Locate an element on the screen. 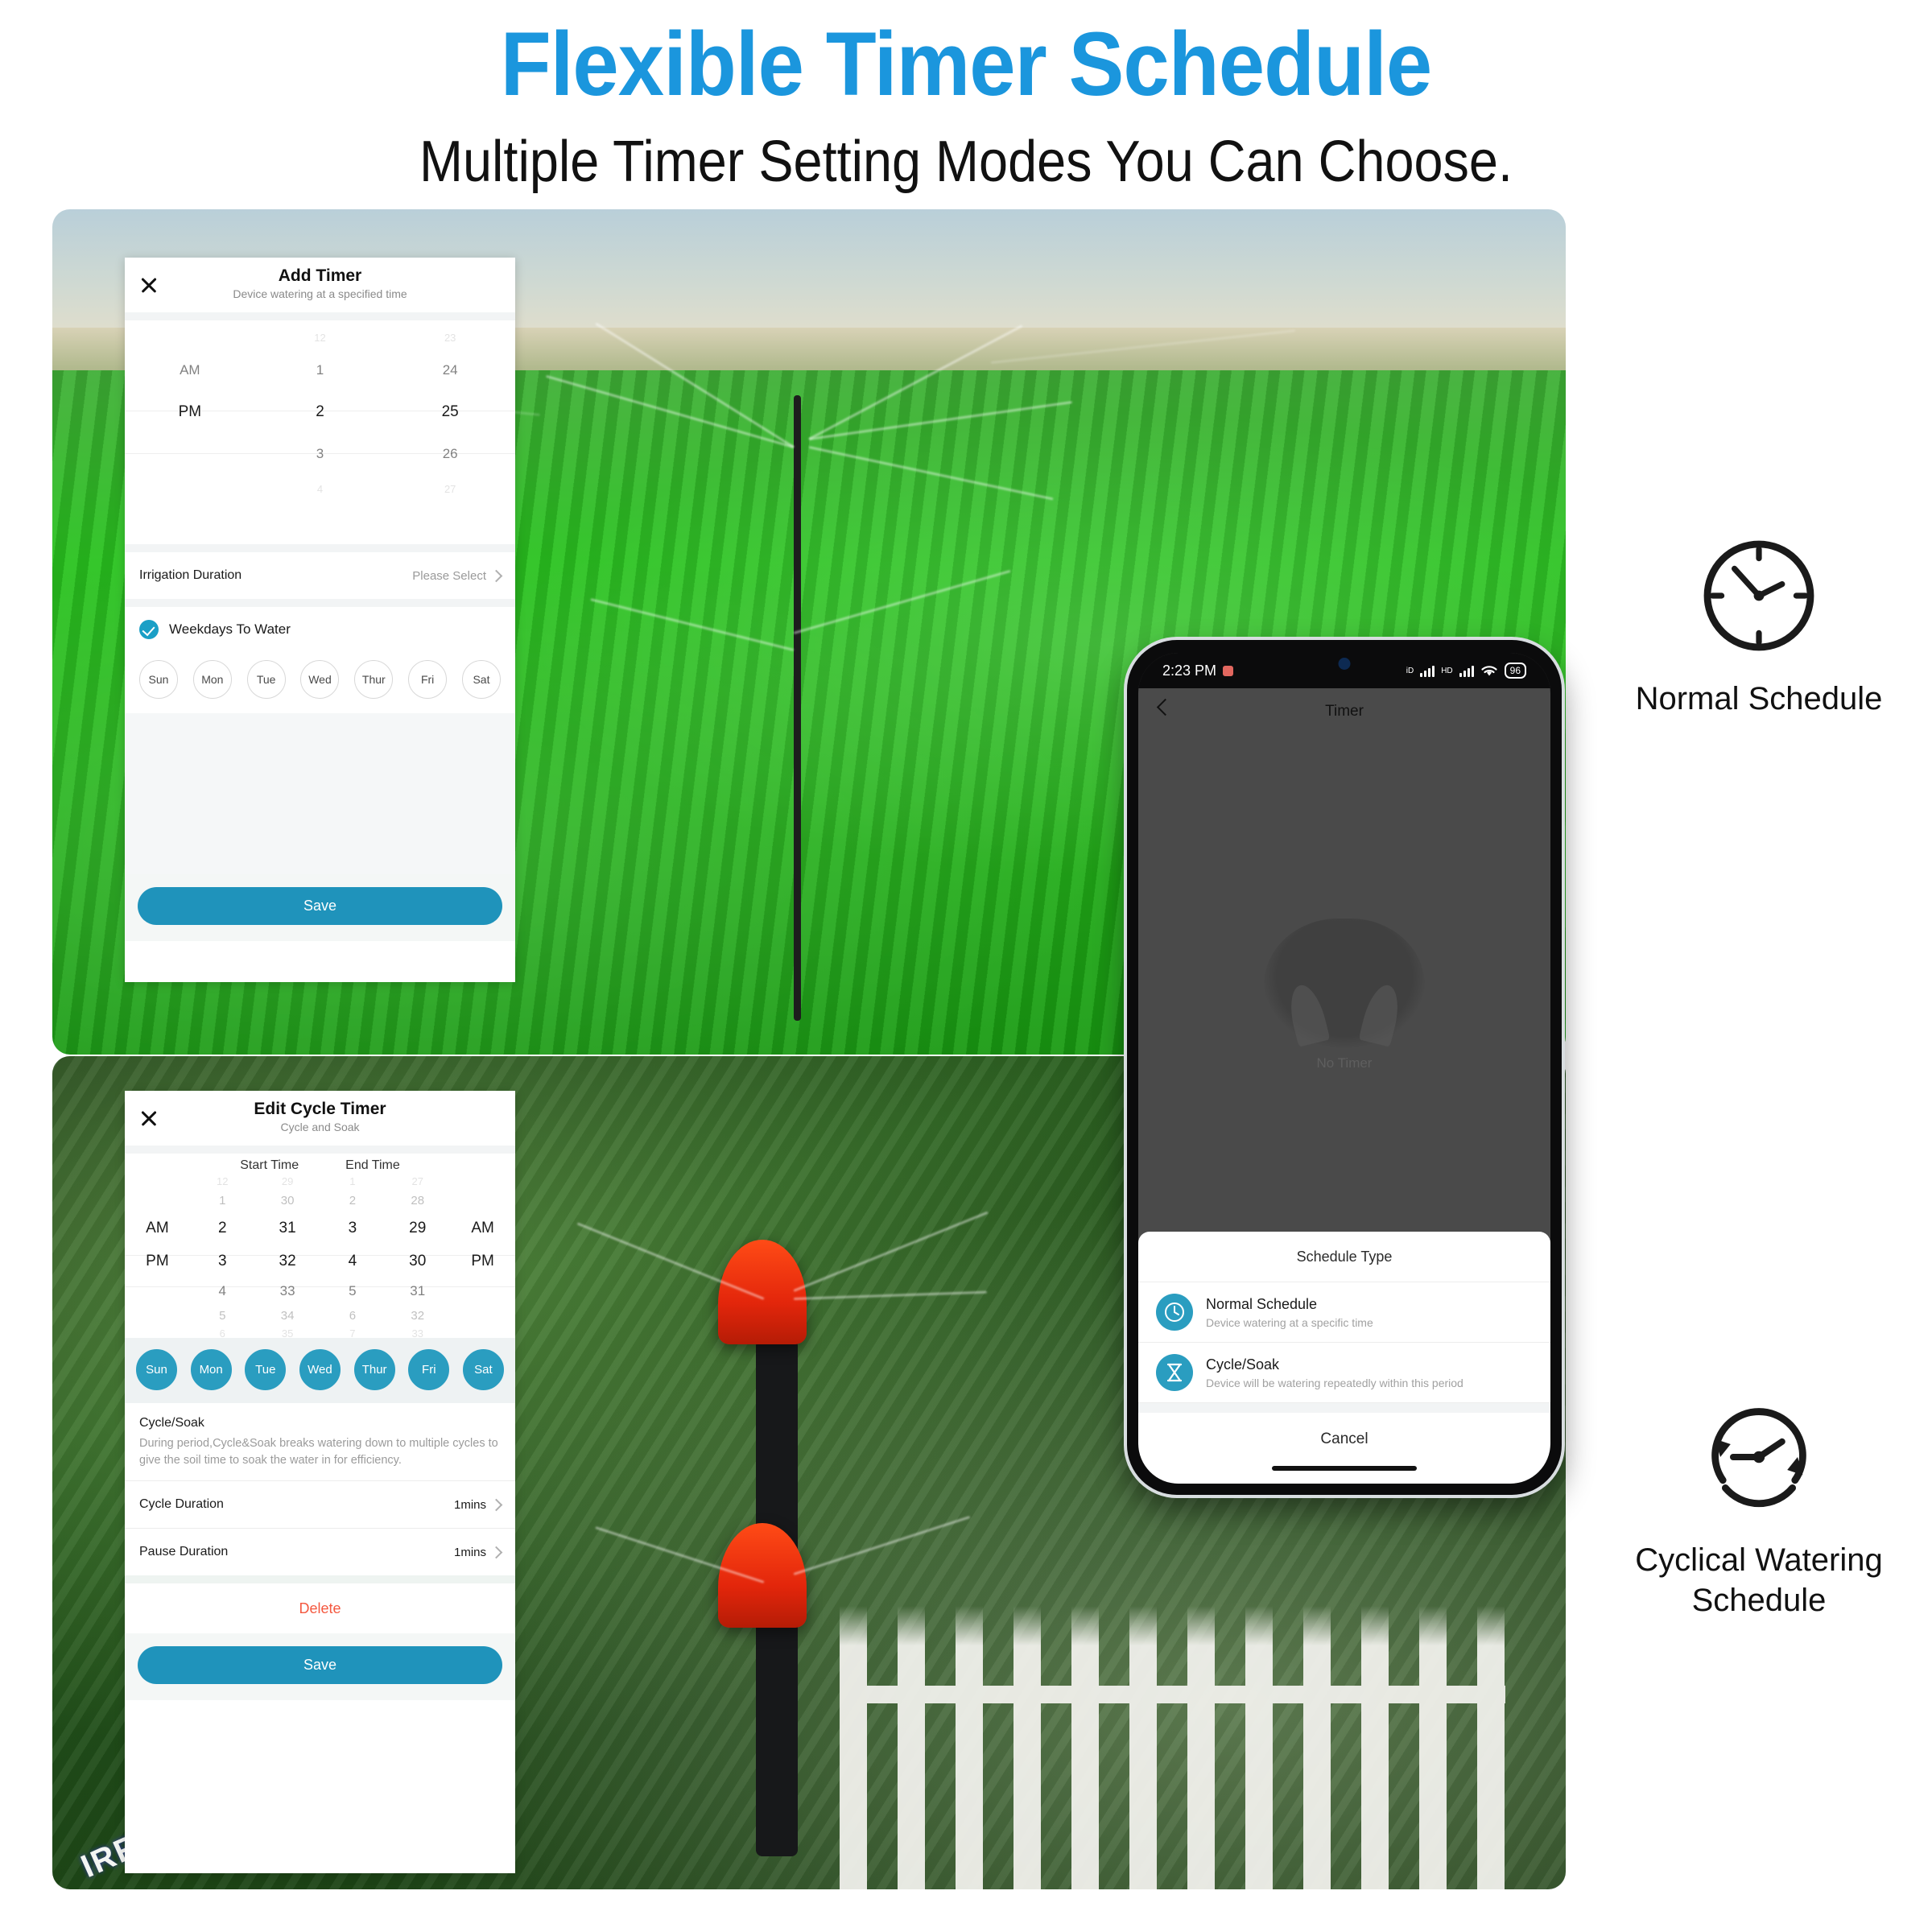 The height and width of the screenshot is (1932, 1932). picker-minute-cell: 24 is located at coordinates (450, 370).